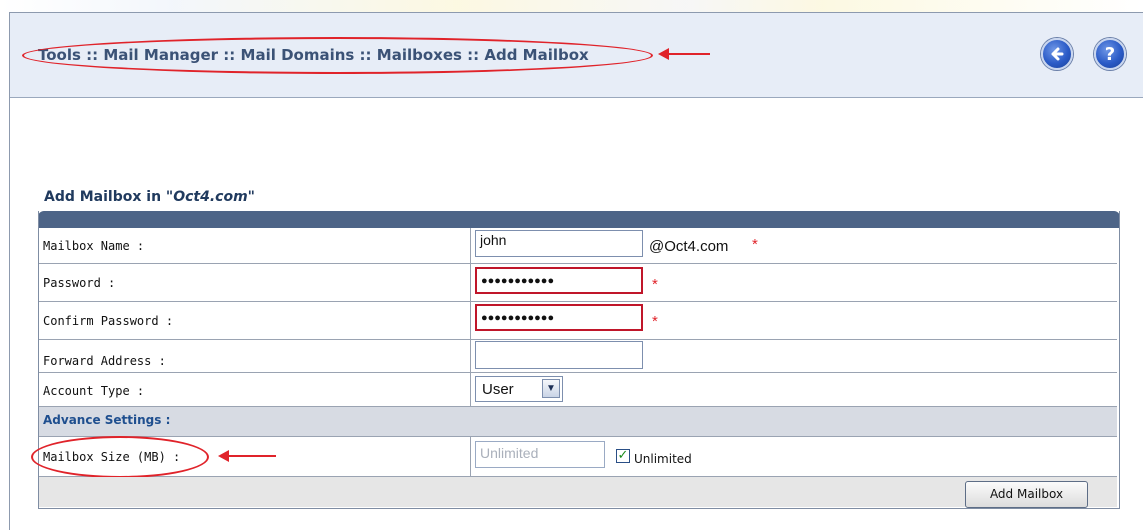 This screenshot has width=1143, height=530. What do you see at coordinates (210, 197) in the screenshot?
I see `form-title-domain: "Oct4.com"` at bounding box center [210, 197].